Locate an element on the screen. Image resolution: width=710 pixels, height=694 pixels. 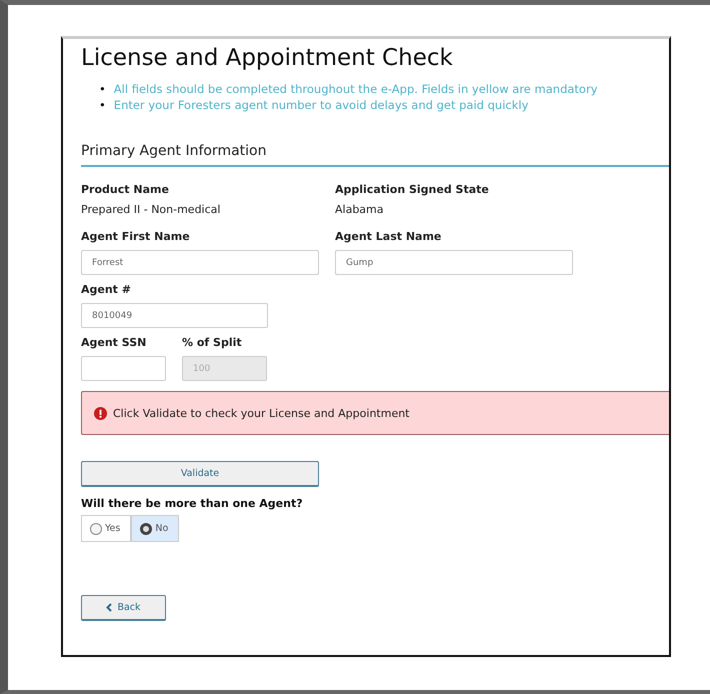
back-button: Back is located at coordinates (123, 608).